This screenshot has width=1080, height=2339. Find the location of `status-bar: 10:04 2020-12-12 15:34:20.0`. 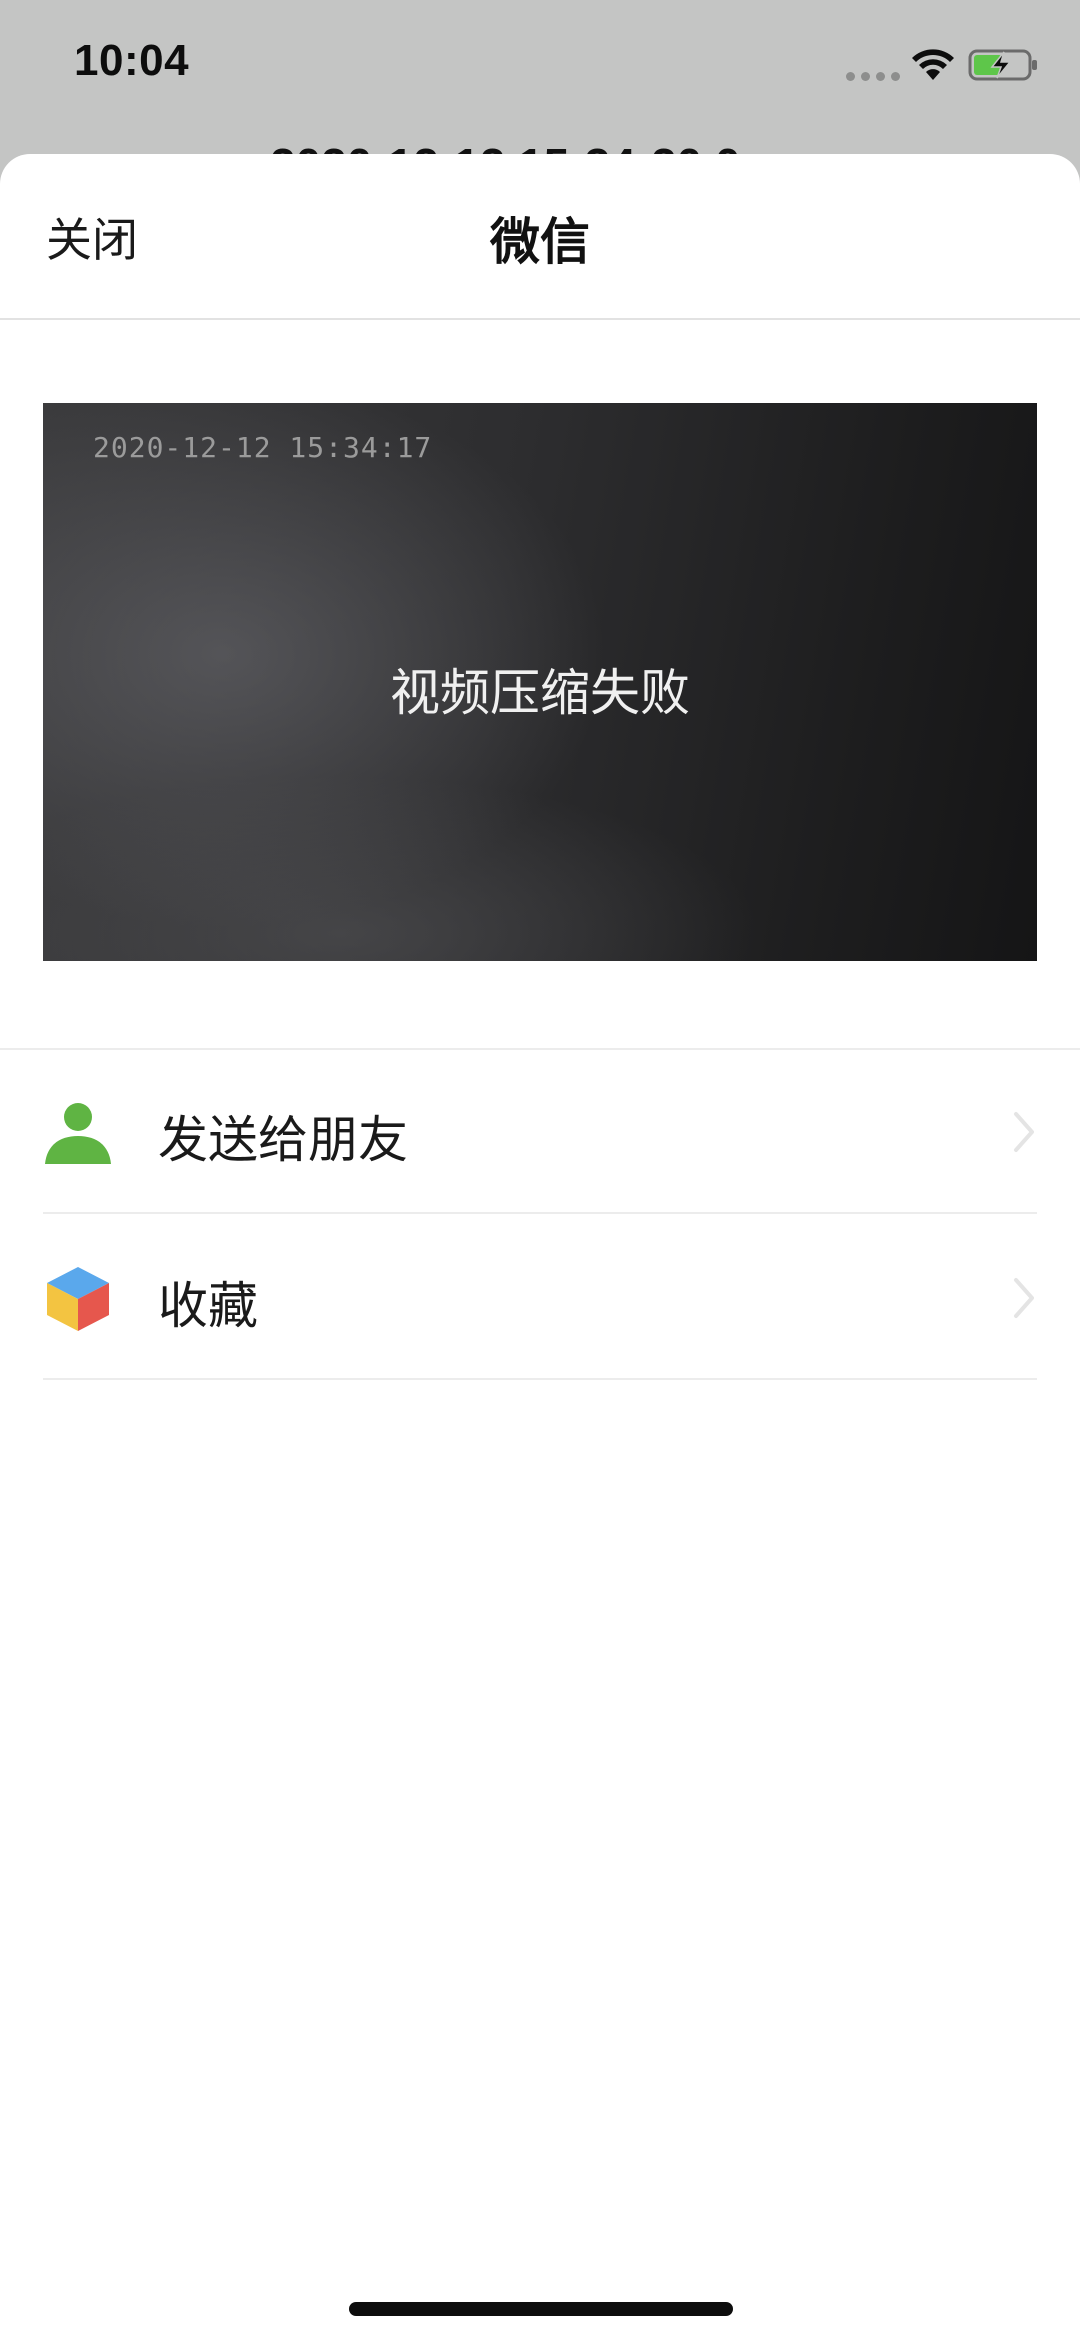

status-bar: 10:04 2020-12-12 15:34:20.0 is located at coordinates (540, 95).